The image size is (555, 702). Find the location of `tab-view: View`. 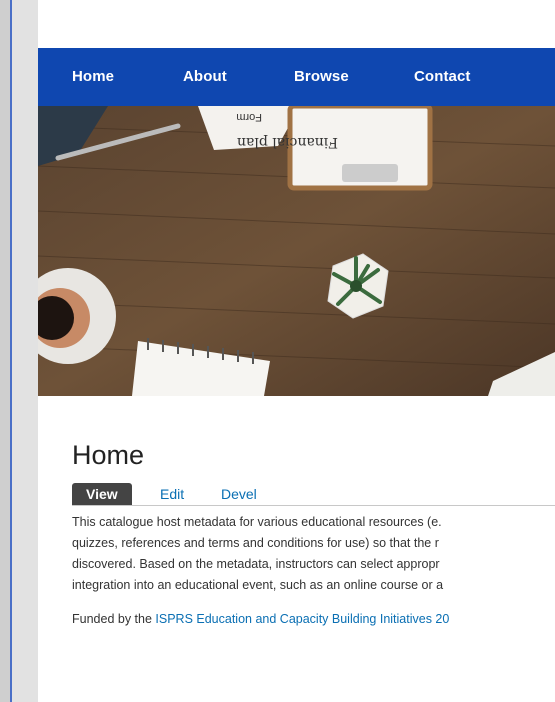

tab-view: View is located at coordinates (102, 494).